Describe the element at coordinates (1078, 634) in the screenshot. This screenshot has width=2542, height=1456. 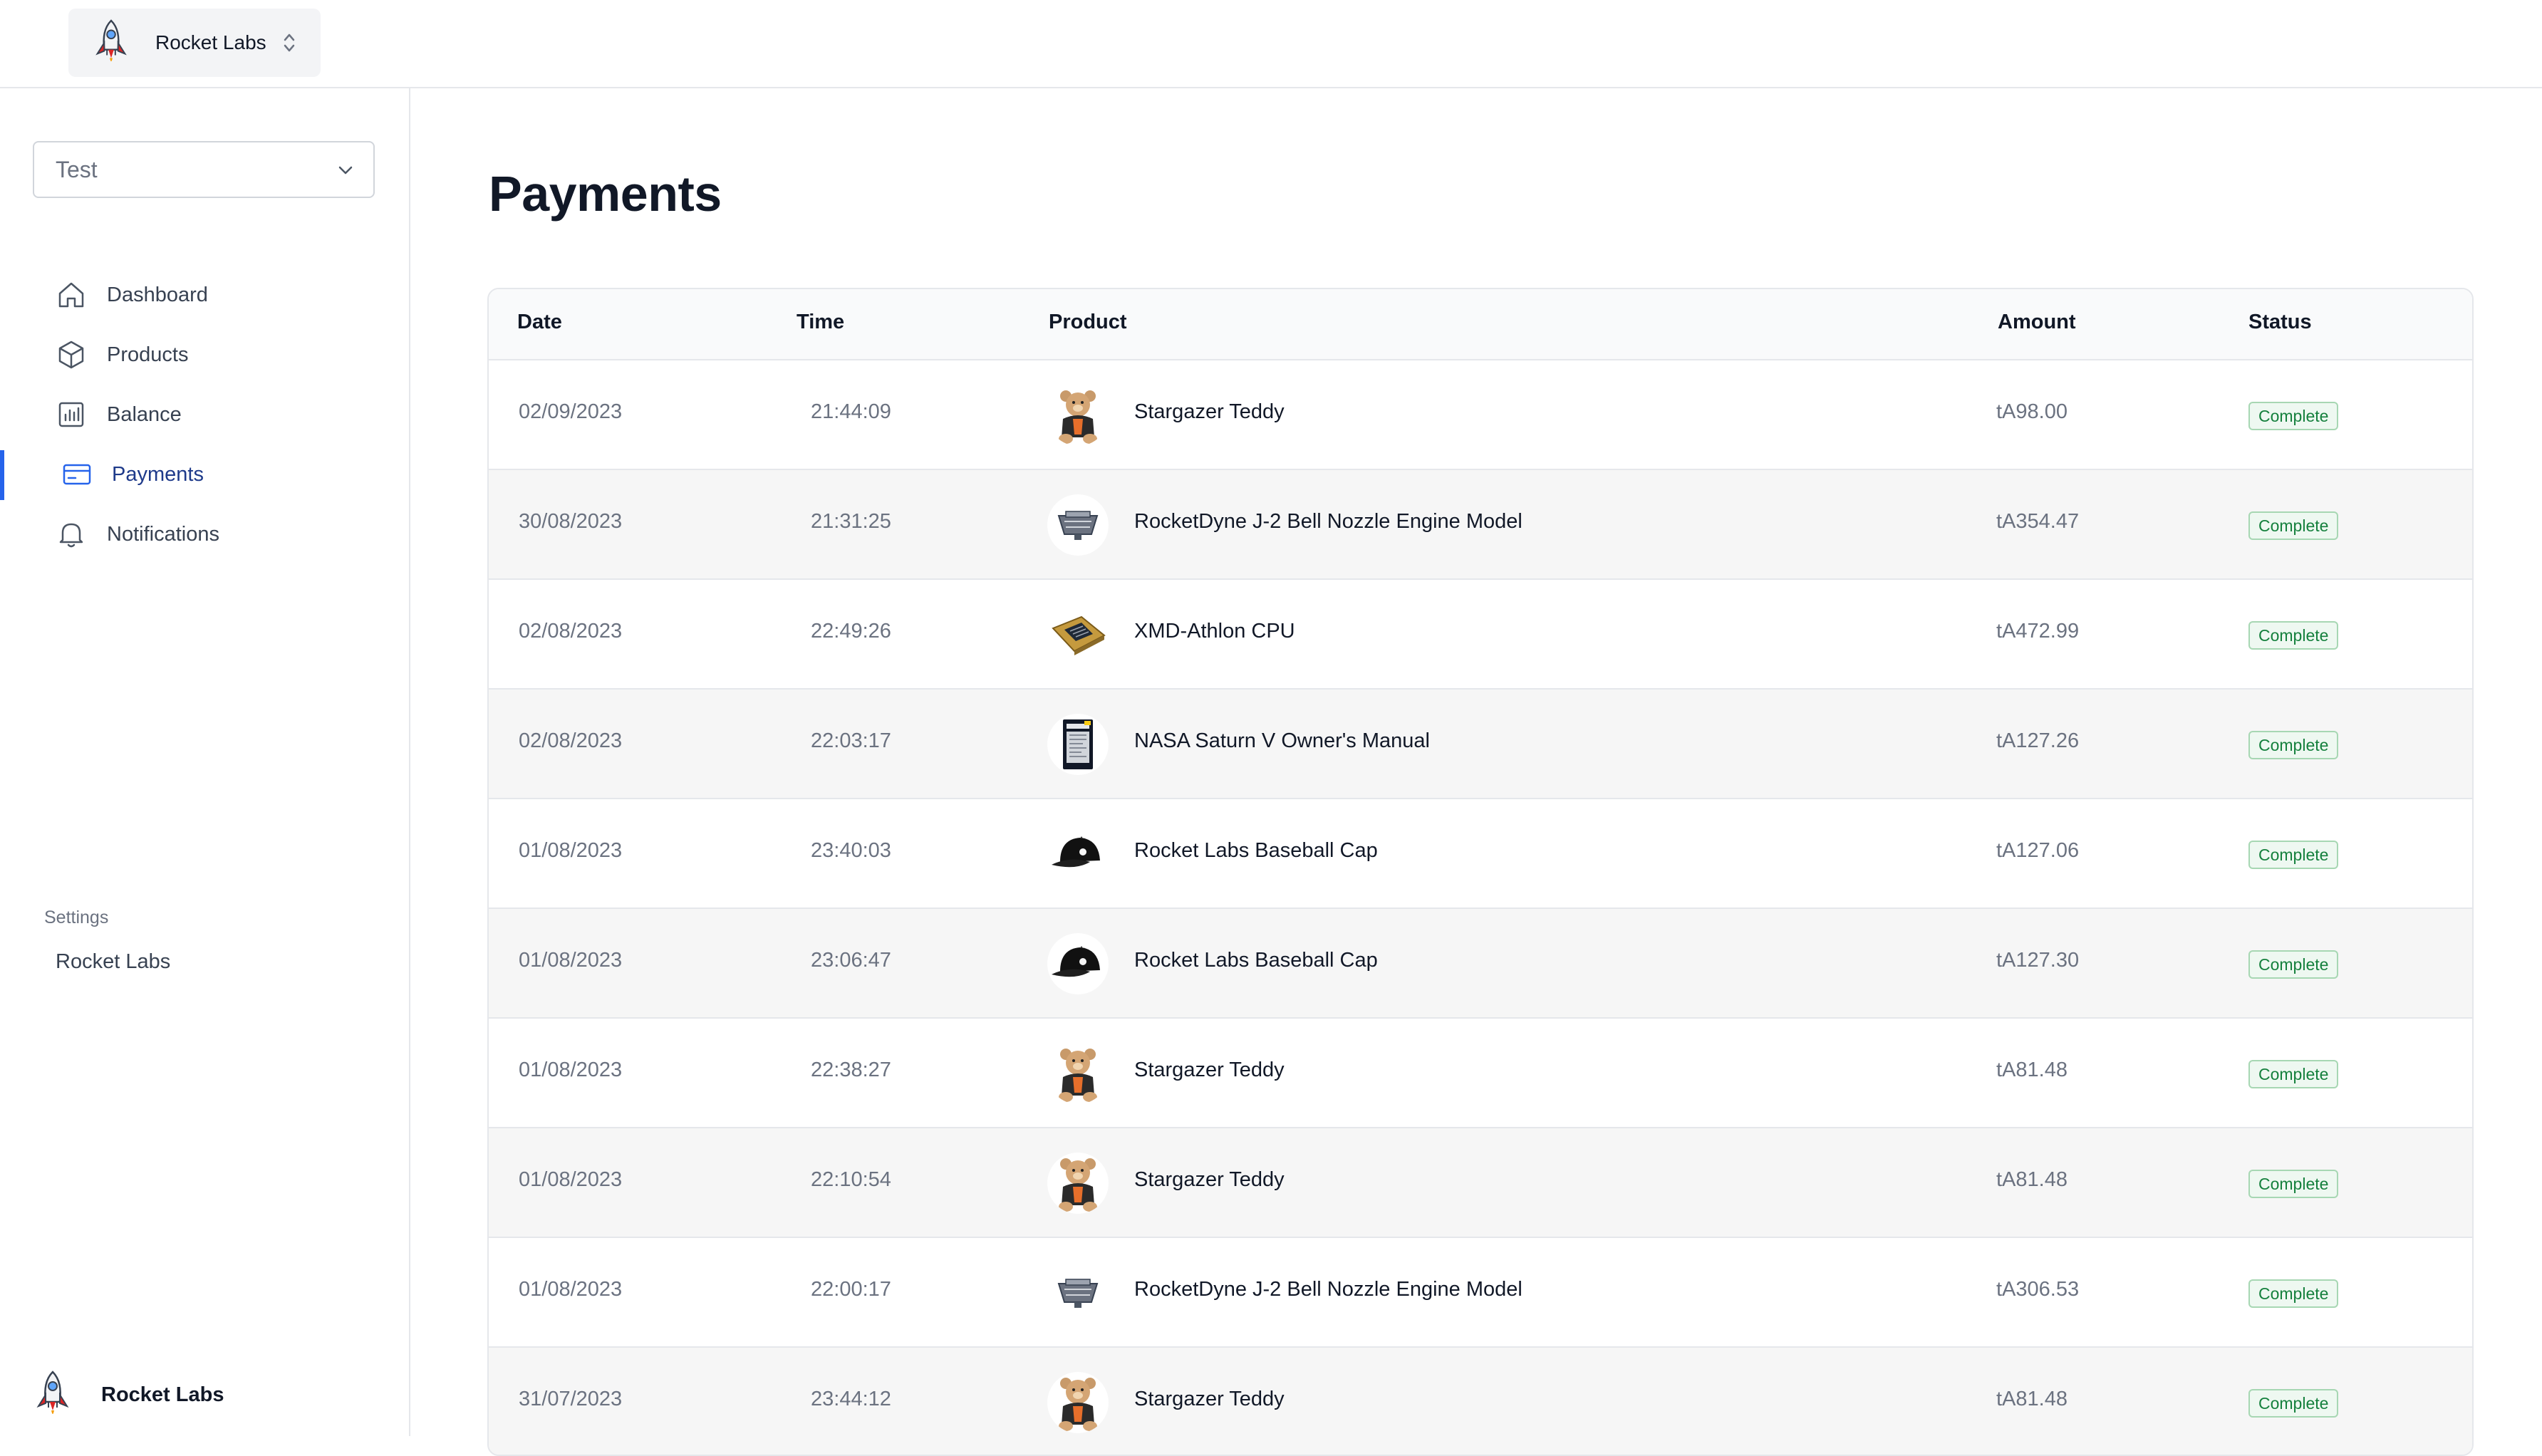
I see `cpu-thumbnail-icon` at that location.